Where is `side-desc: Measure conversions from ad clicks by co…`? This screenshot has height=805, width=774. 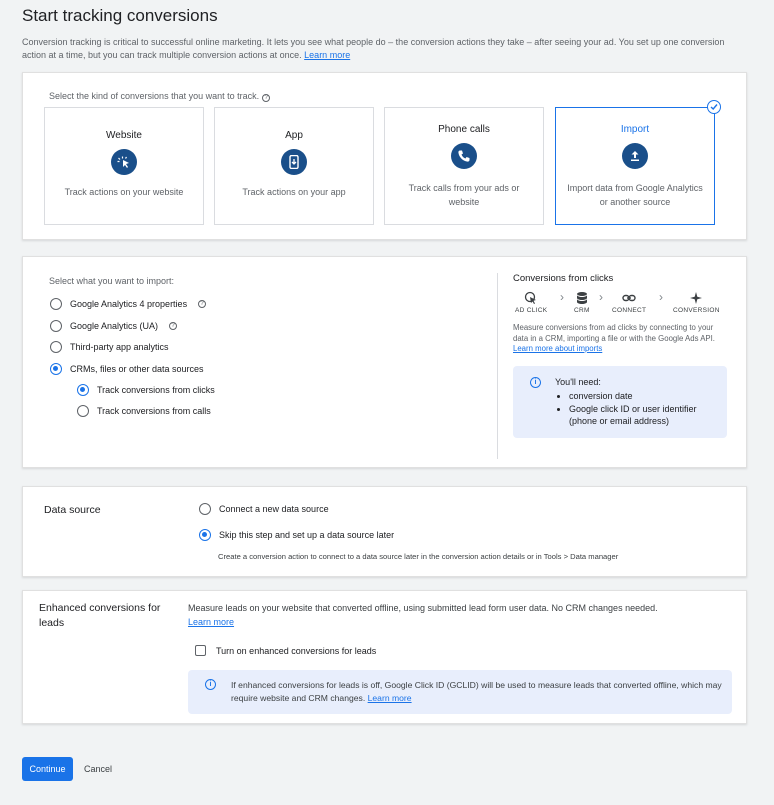 side-desc: Measure conversions from ad clicks by co… is located at coordinates (618, 339).